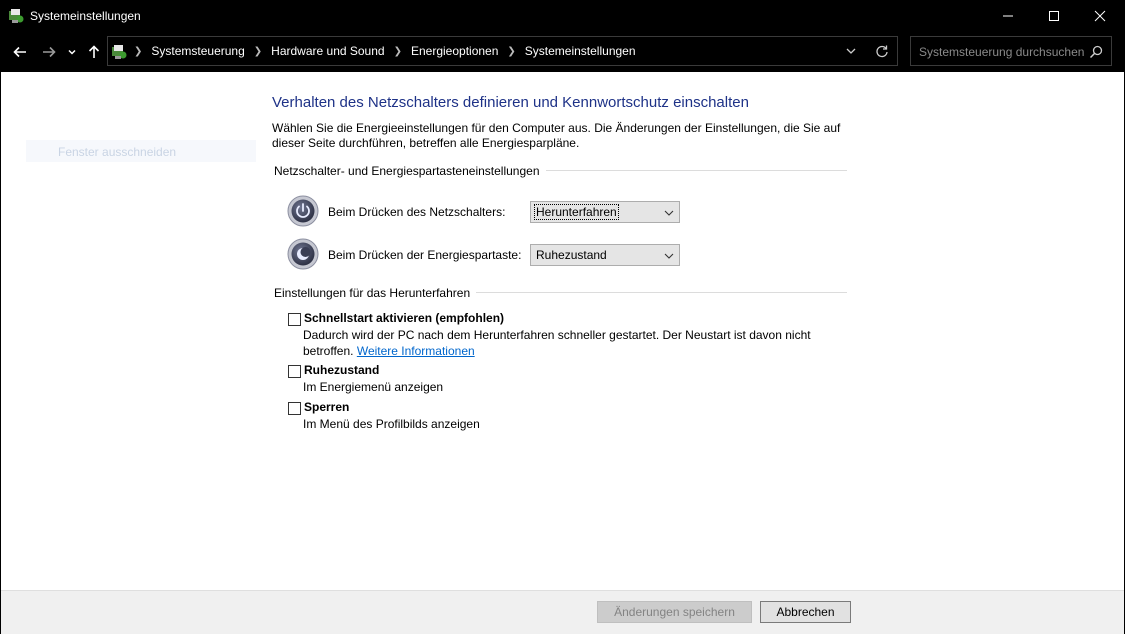  What do you see at coordinates (1001, 52) in the screenshot?
I see `search-input: Systemsteuerung durchsuchen` at bounding box center [1001, 52].